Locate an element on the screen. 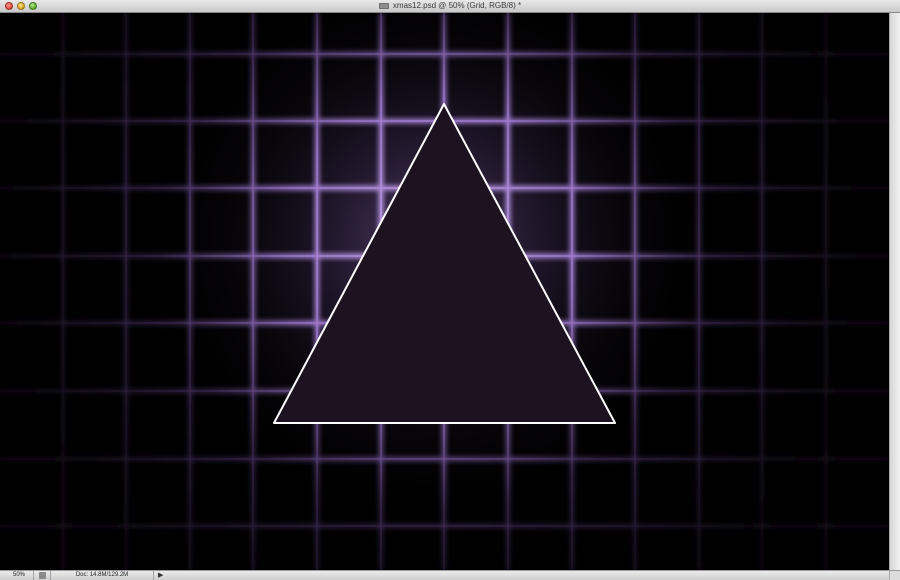  document-status-icon is located at coordinates (42, 575).